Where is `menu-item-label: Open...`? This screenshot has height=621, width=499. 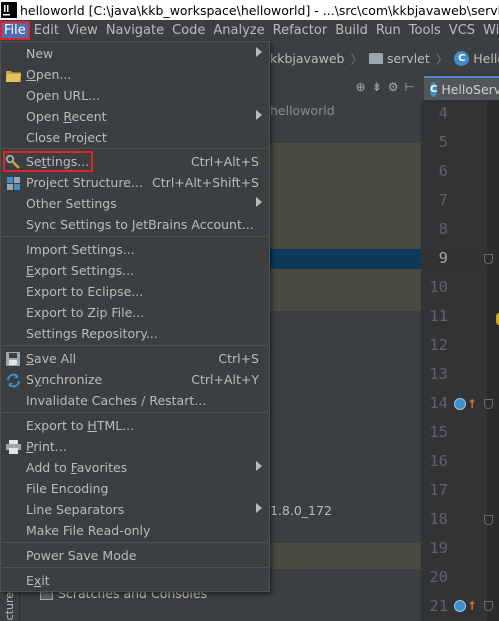 menu-item-label: Open... is located at coordinates (49, 74).